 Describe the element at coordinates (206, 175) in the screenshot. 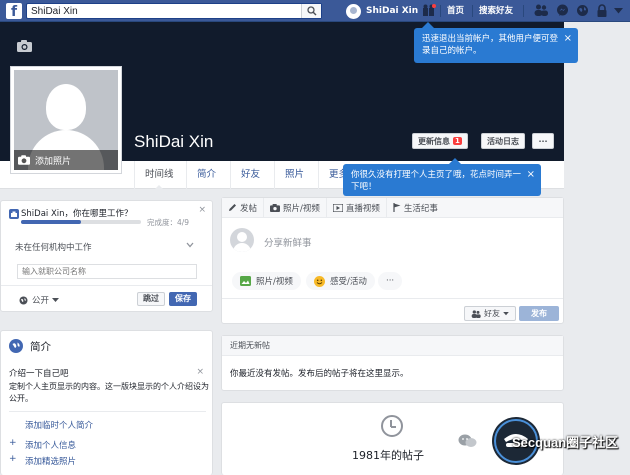

I see `tab-about: 简介` at that location.